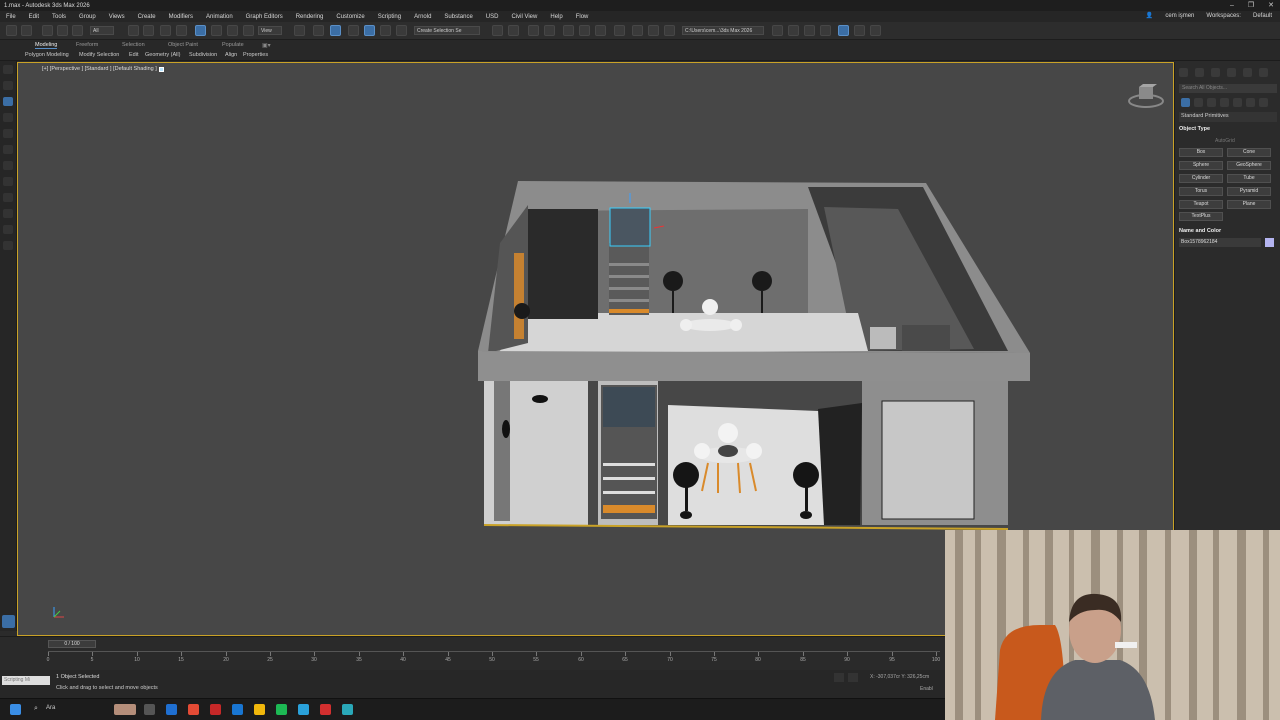  What do you see at coordinates (8, 229) in the screenshot?
I see `camera-icon` at bounding box center [8, 229].